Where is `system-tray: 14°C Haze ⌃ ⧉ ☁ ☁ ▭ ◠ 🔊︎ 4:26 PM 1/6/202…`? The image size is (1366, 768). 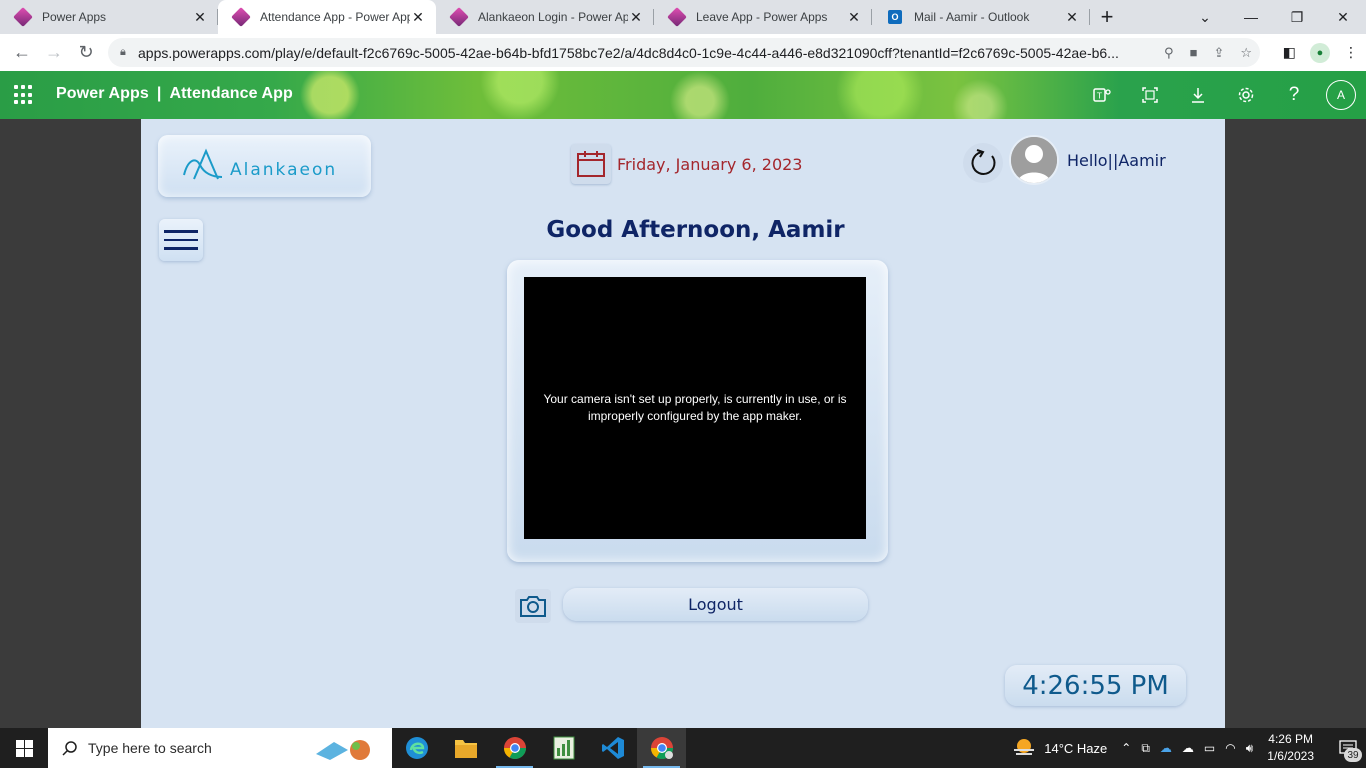 system-tray: 14°C Haze ⌃ ⧉ ☁ ☁ ▭ ◠ 🔊︎ 4:26 PM 1/6/202… is located at coordinates (1189, 748).